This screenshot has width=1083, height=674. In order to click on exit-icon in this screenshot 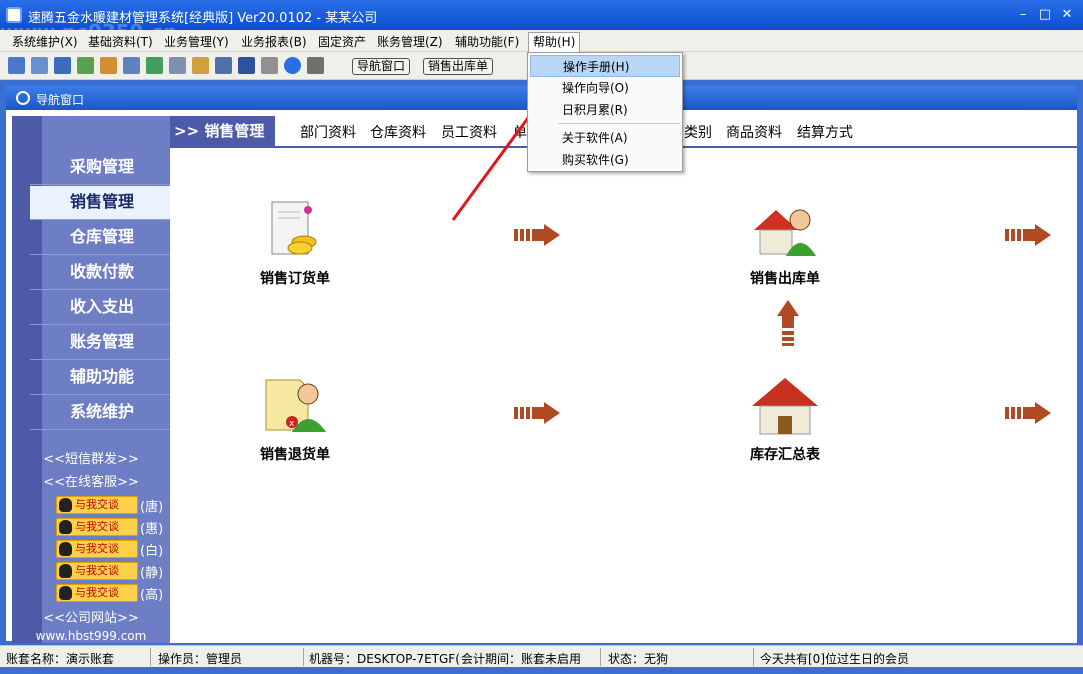, I will do `click(315, 65)`.